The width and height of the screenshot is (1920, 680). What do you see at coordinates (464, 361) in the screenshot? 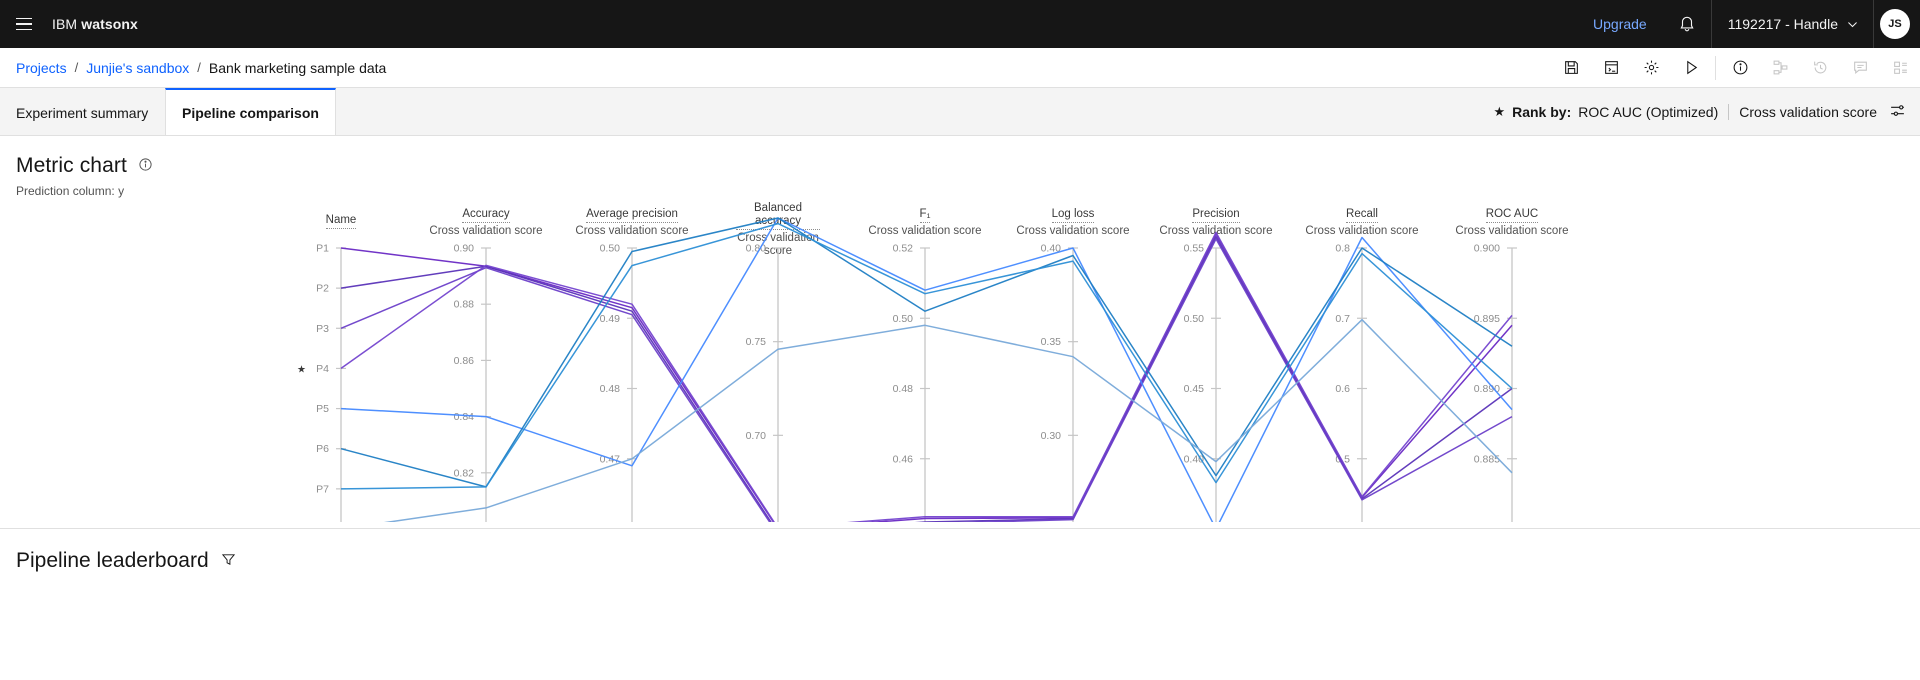
I see `axis-tick-label: 0.86` at bounding box center [464, 361].